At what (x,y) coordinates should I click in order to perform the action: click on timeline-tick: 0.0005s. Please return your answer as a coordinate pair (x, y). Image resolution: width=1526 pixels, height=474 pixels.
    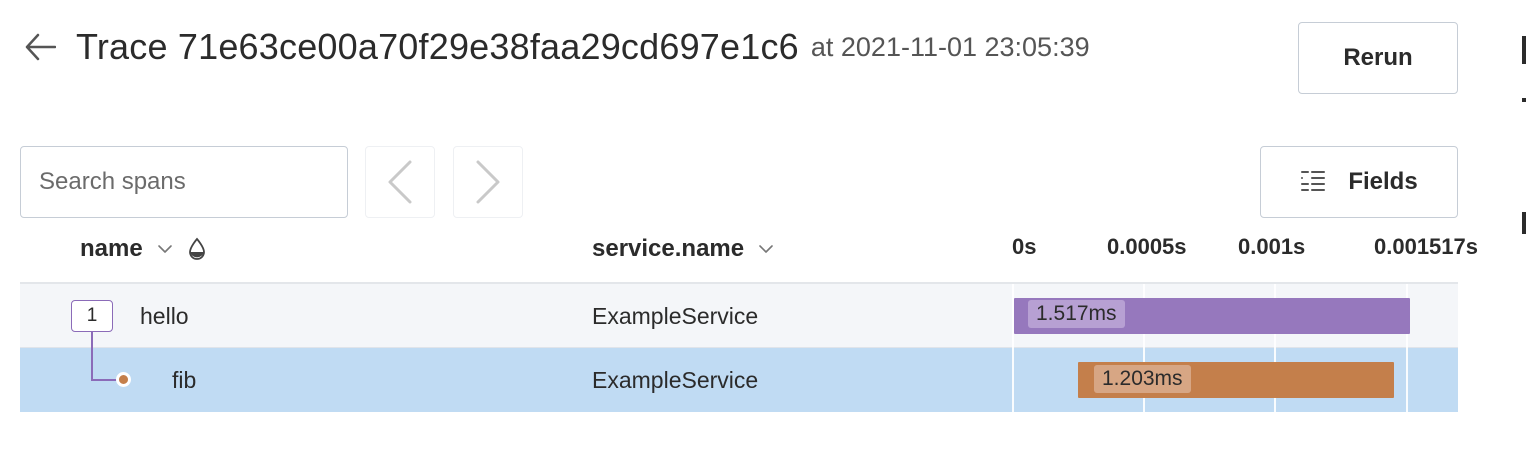
    Looking at the image, I should click on (1147, 246).